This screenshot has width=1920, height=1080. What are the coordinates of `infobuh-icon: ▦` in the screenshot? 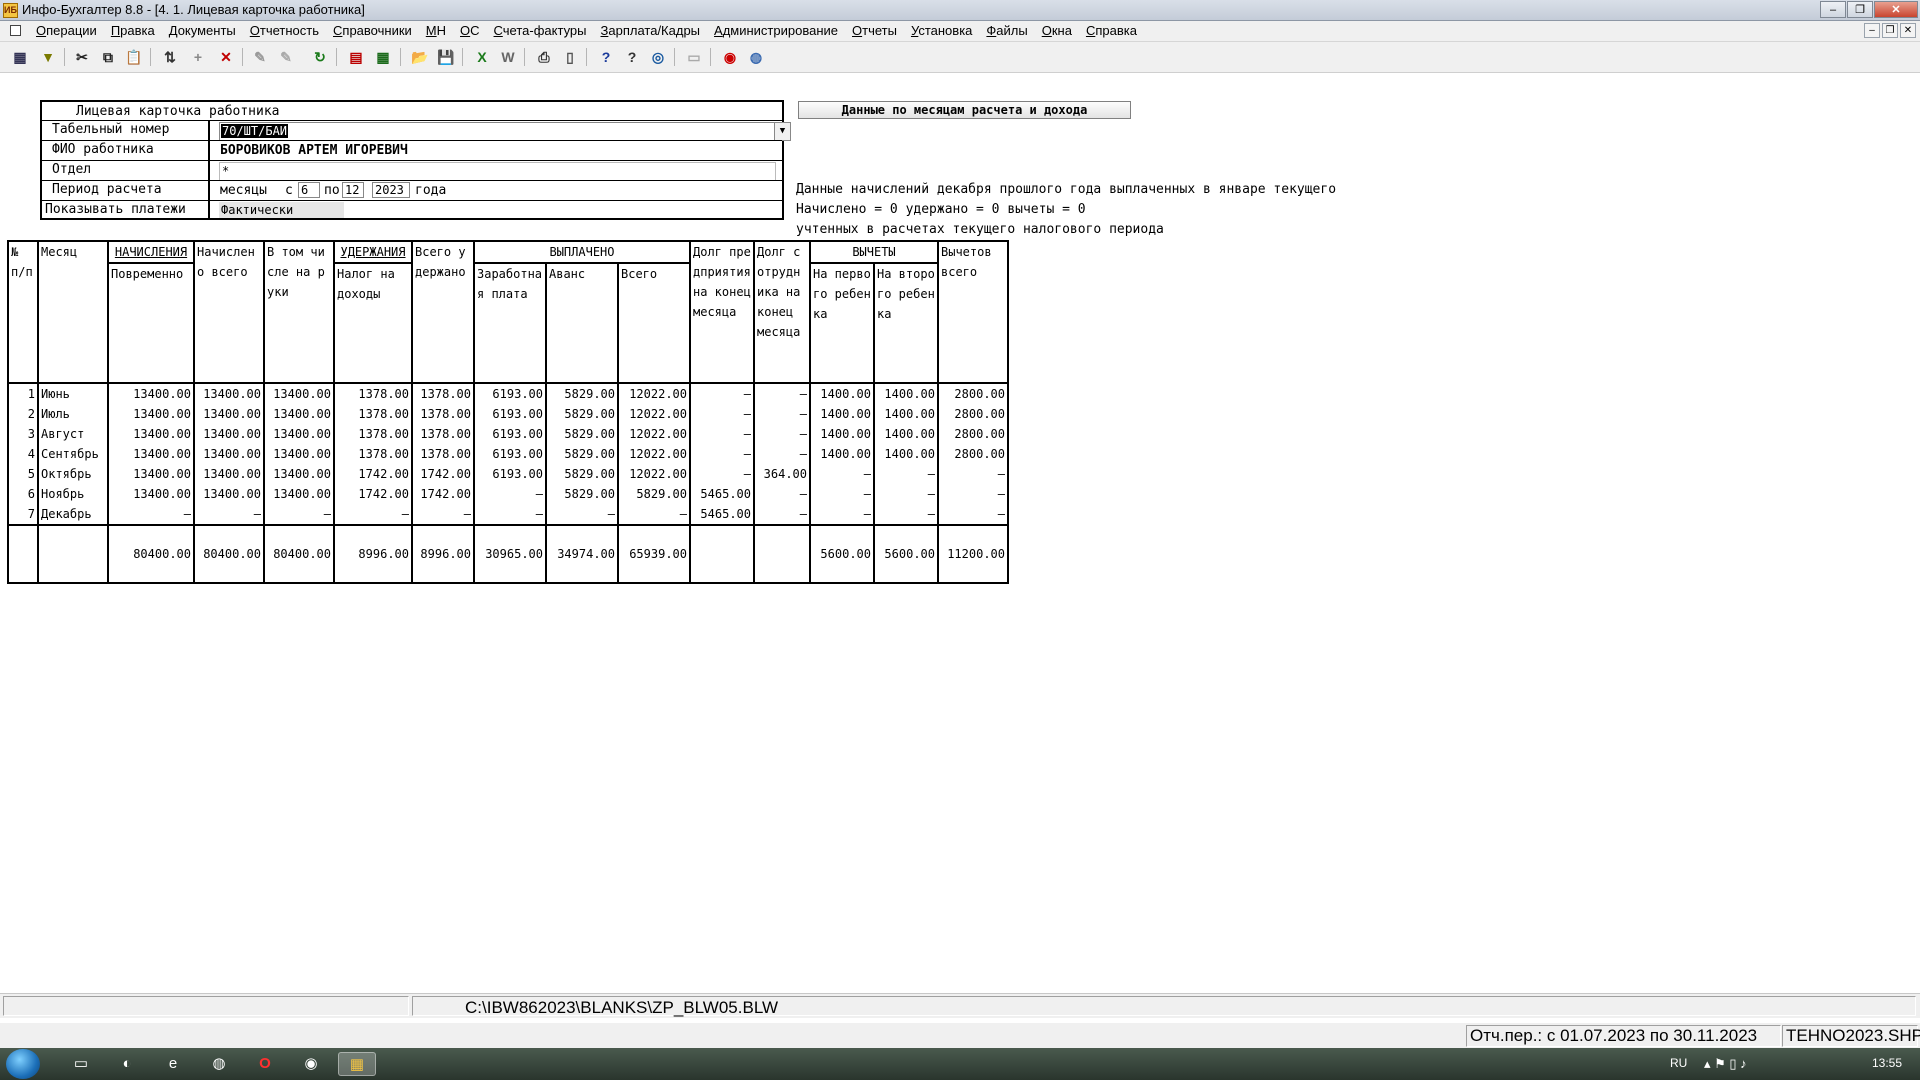 It's located at (357, 1064).